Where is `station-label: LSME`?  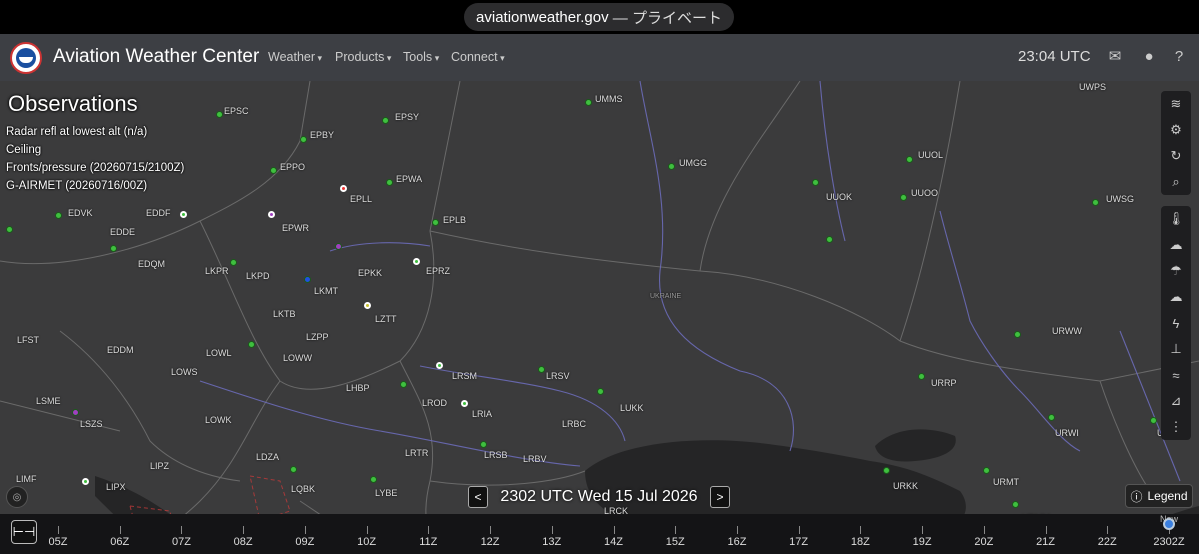
station-label: LSME is located at coordinates (48, 401).